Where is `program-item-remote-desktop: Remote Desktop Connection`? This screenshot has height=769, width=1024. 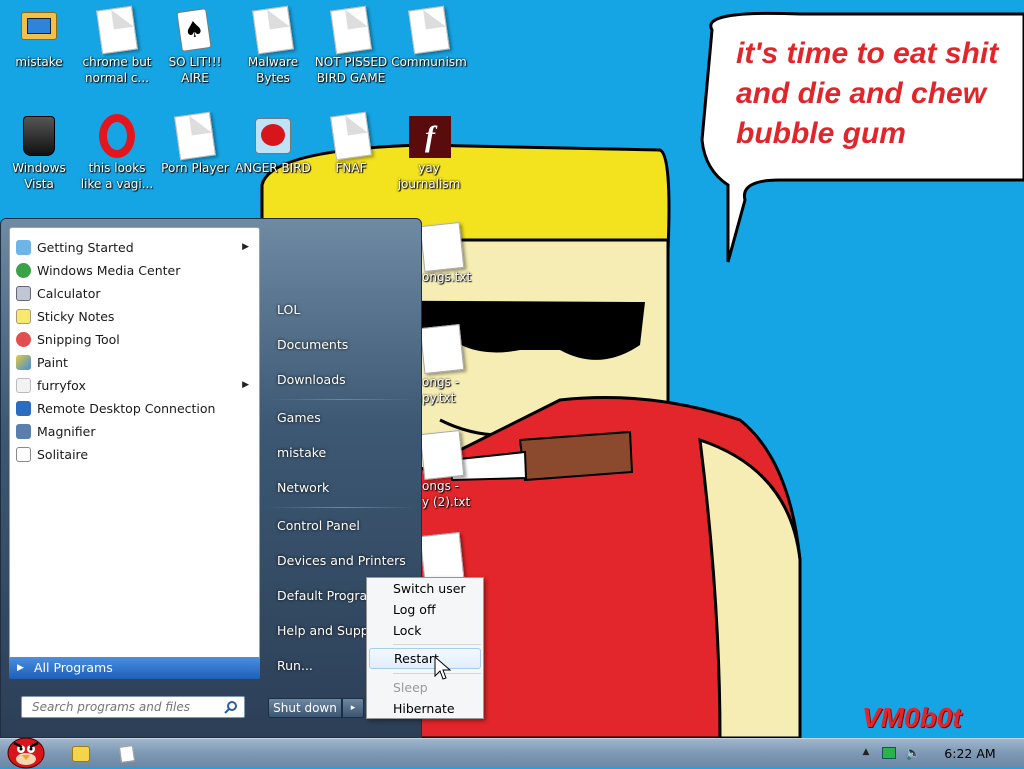 program-item-remote-desktop: Remote Desktop Connection is located at coordinates (134, 408).